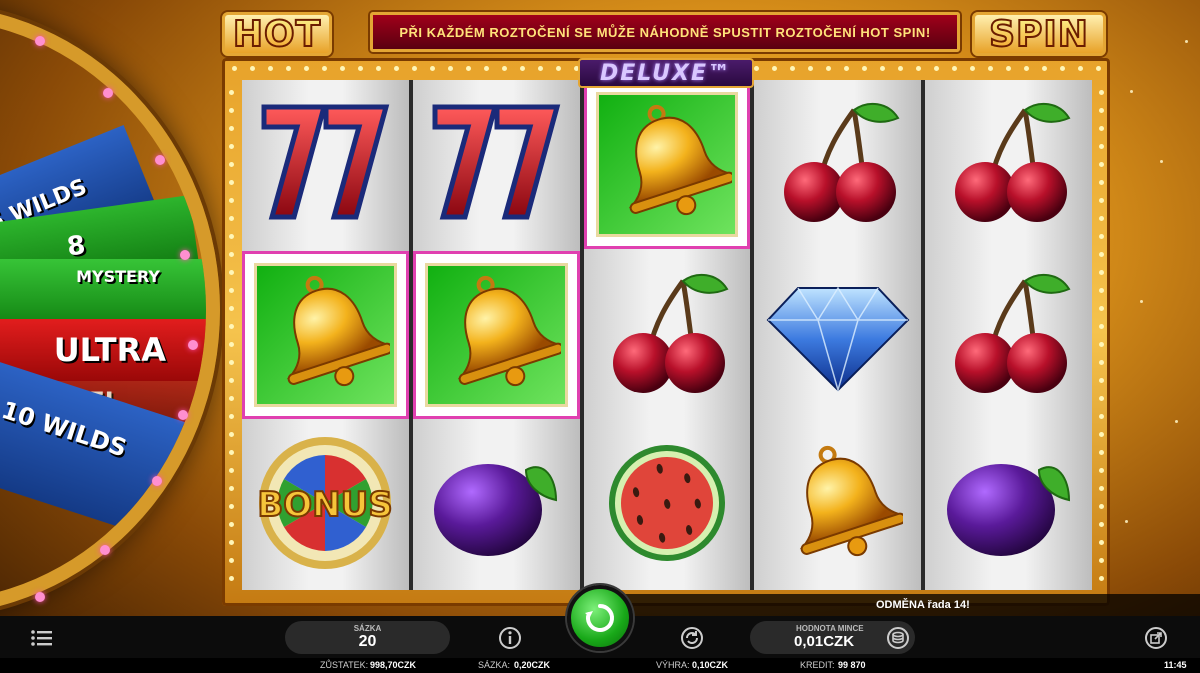  I want to click on symbol-watermelon, so click(667, 505).